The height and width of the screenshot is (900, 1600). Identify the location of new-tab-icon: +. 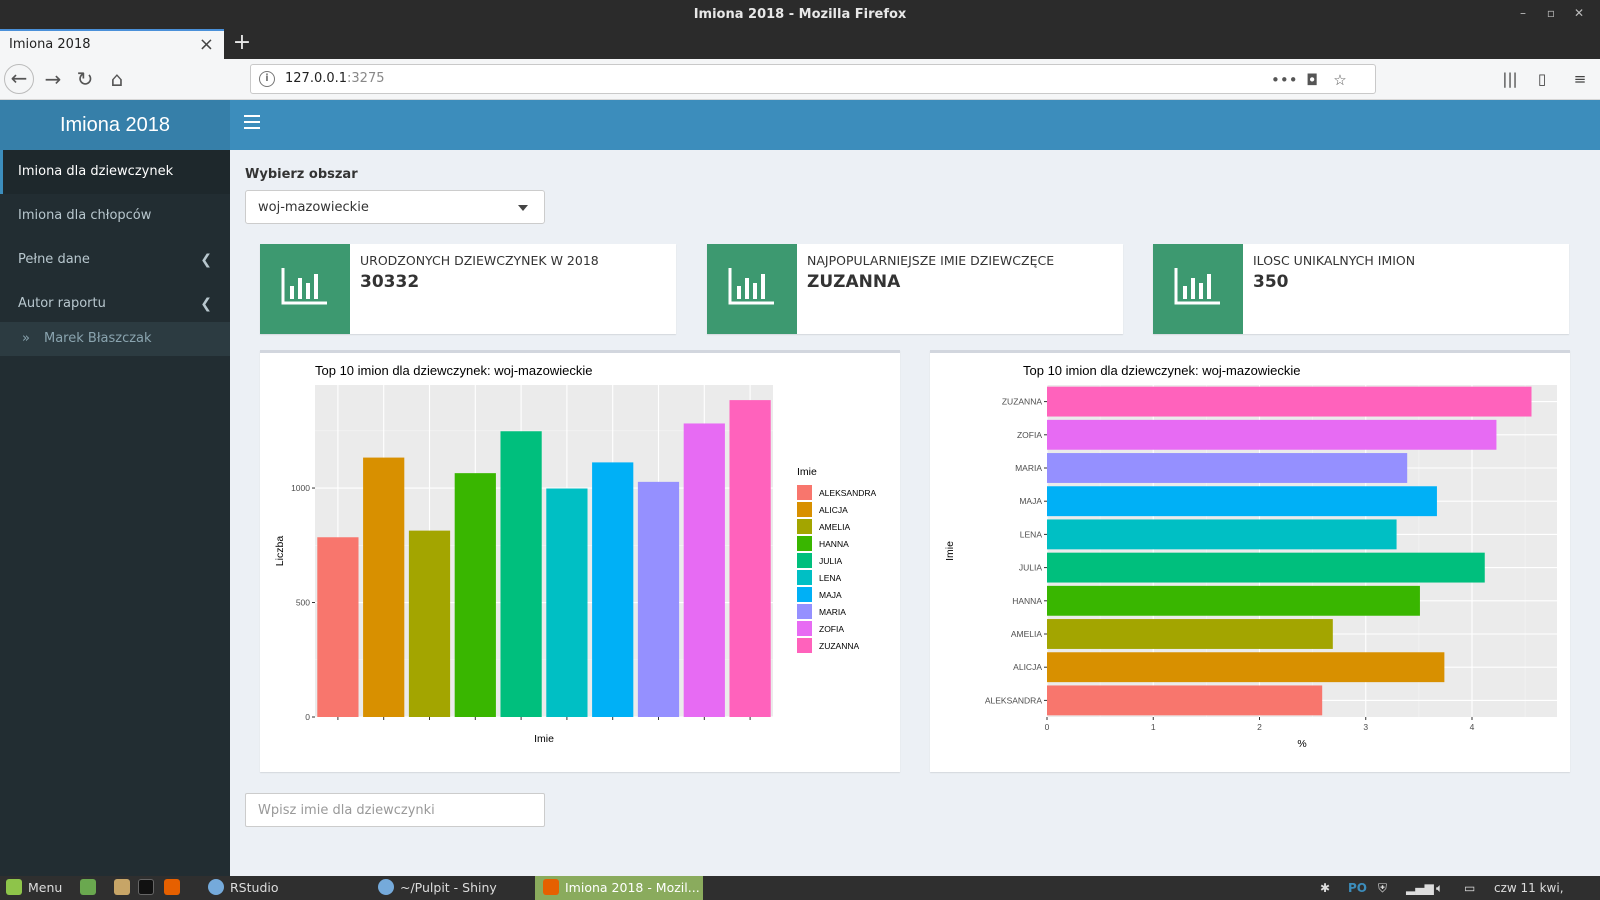
(242, 44).